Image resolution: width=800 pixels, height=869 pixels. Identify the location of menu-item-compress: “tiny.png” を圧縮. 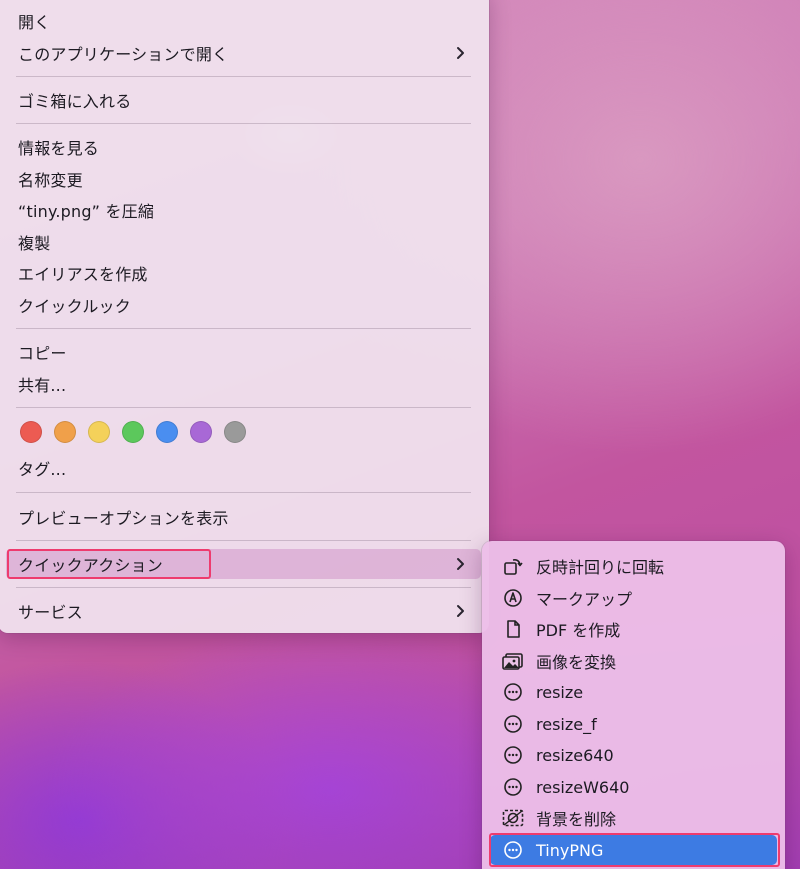
(243, 210).